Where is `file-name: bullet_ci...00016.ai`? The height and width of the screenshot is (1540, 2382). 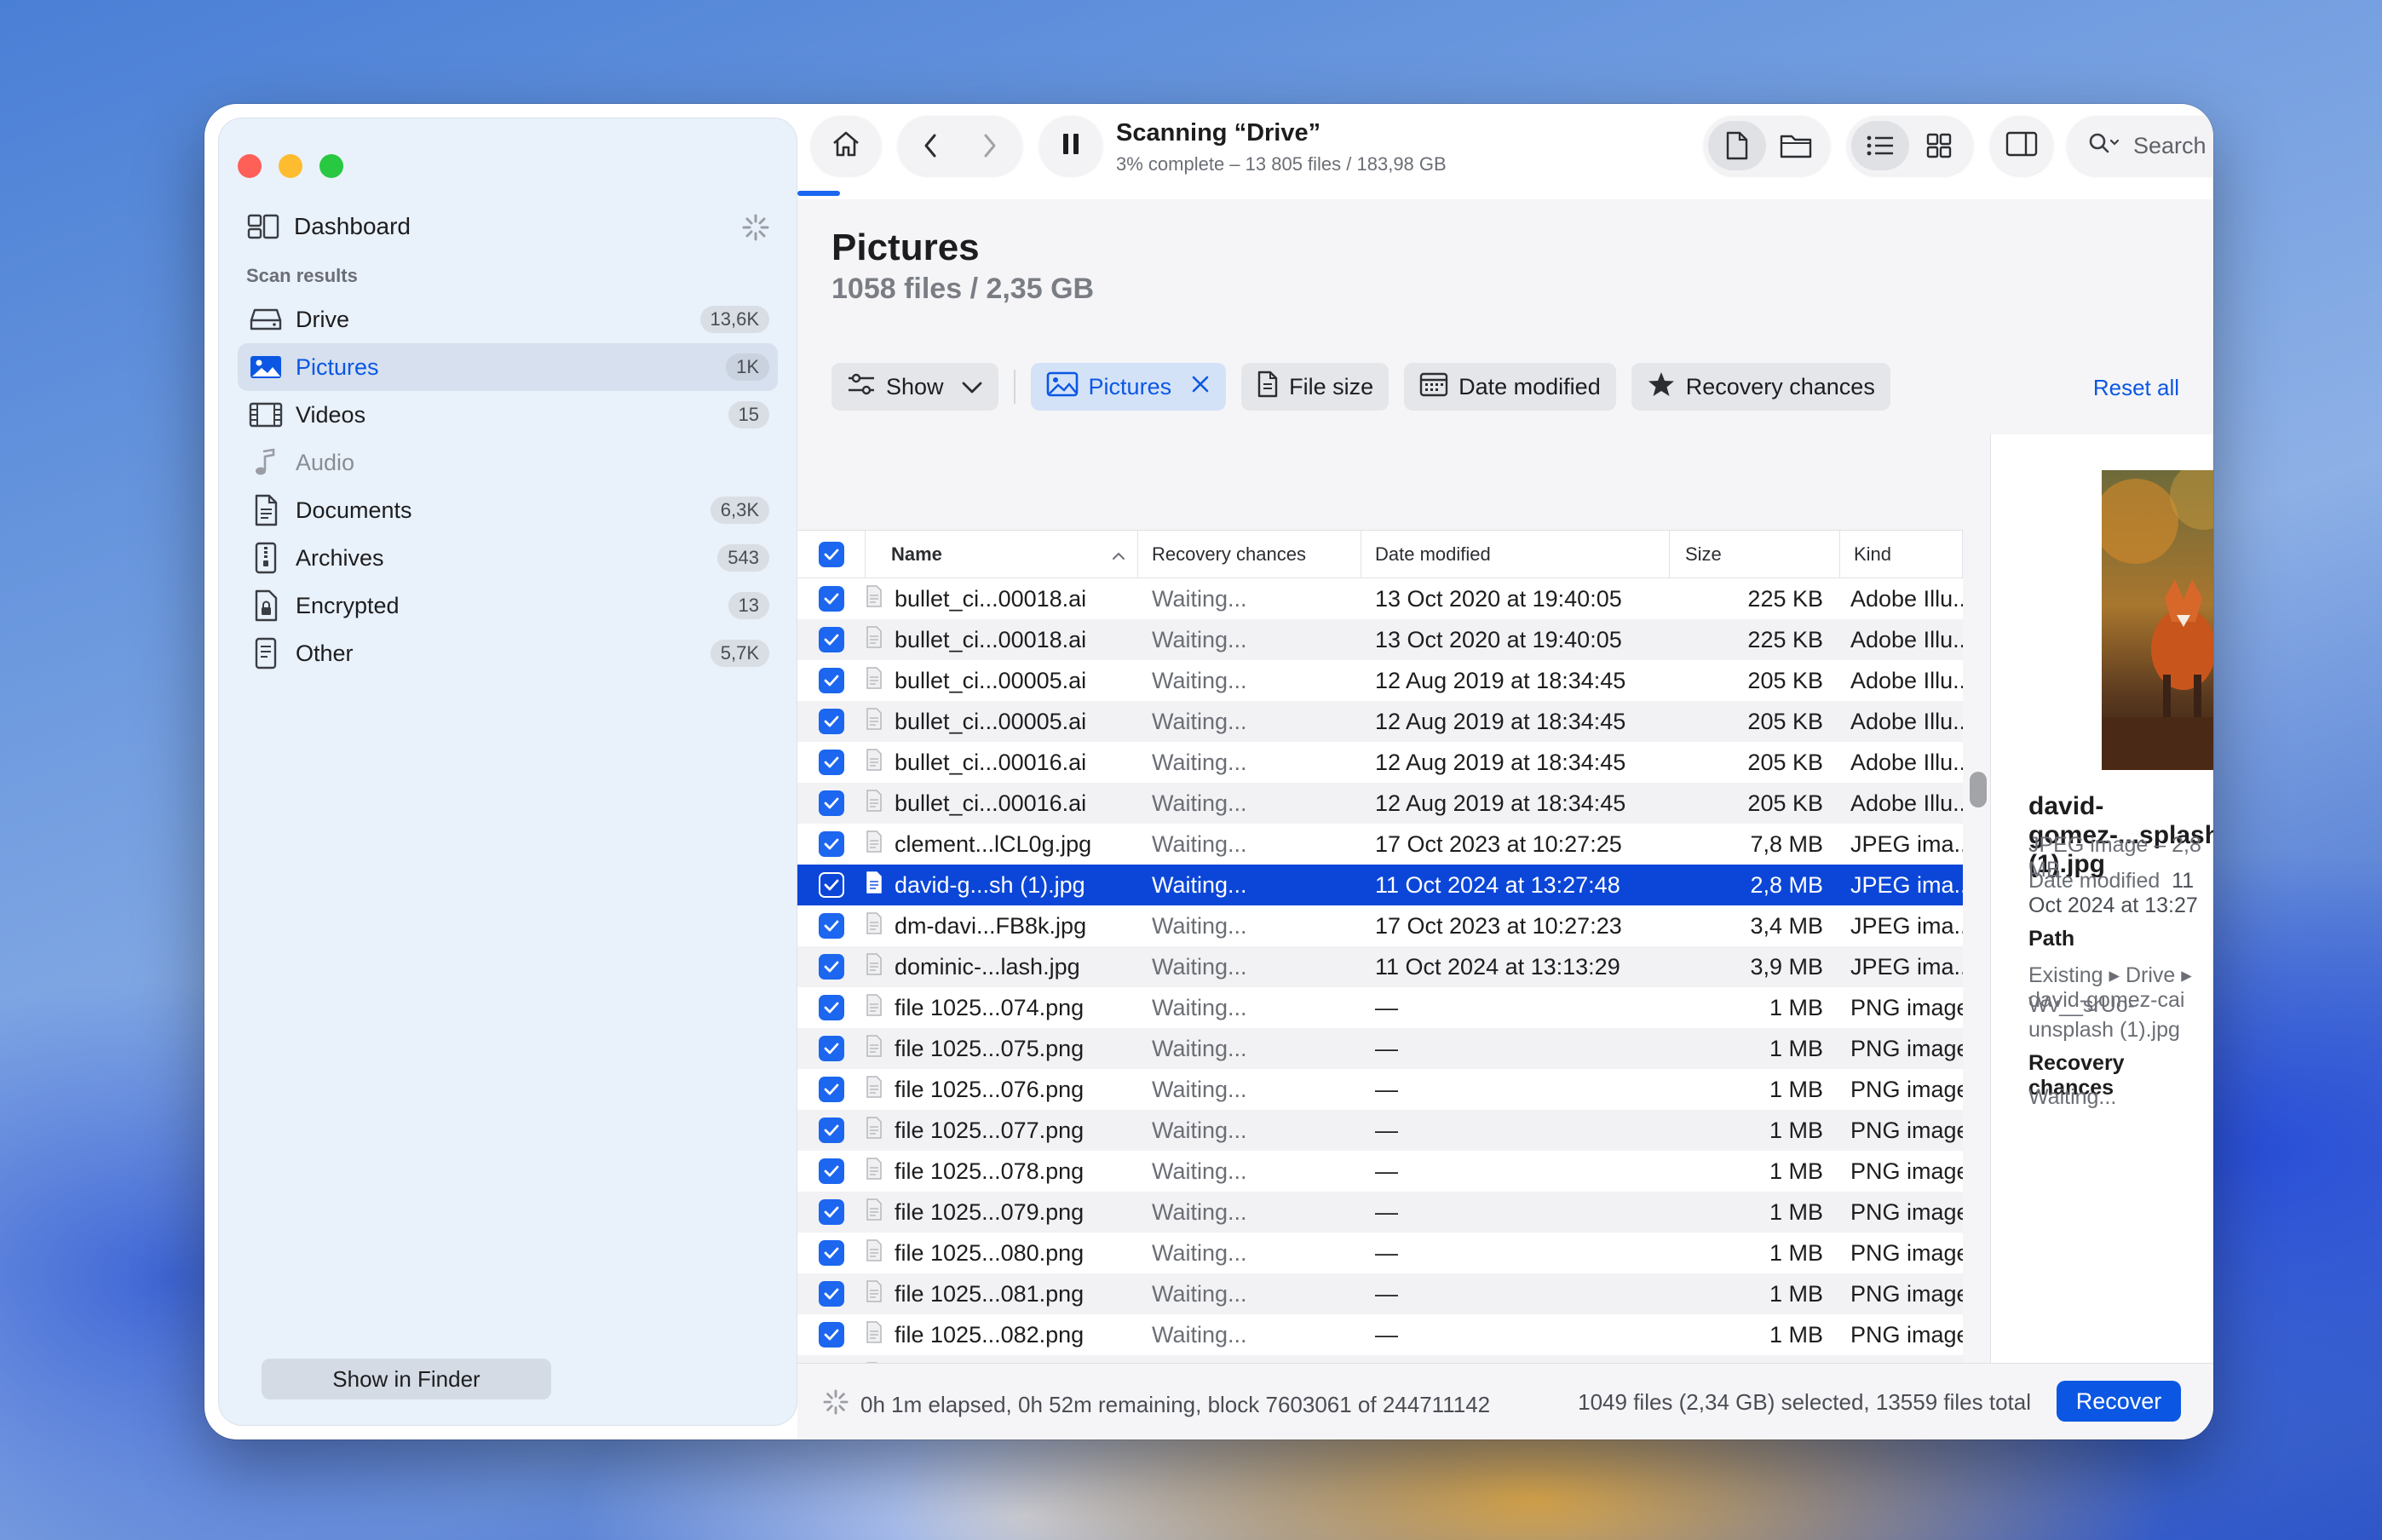
file-name: bullet_ci...00016.ai is located at coordinates (991, 762).